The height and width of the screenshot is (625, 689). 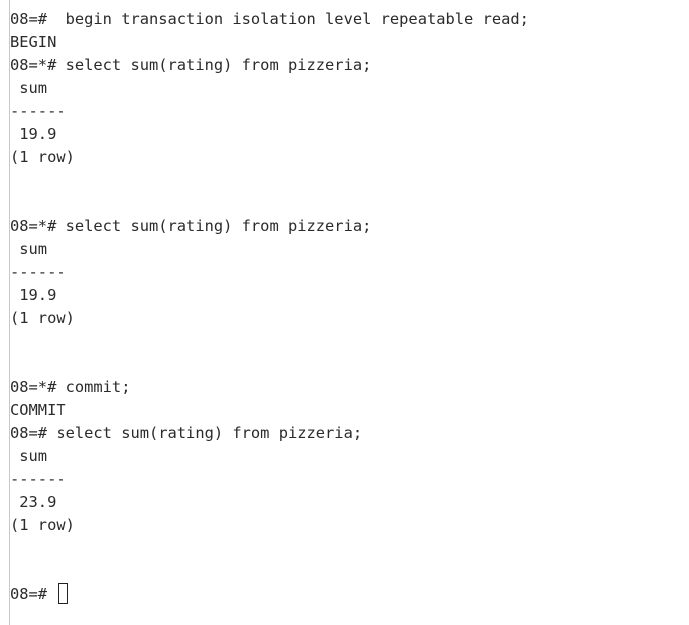 I want to click on command-line: 08=# select sum(rating) from pizzeria;, so click(x=186, y=433).